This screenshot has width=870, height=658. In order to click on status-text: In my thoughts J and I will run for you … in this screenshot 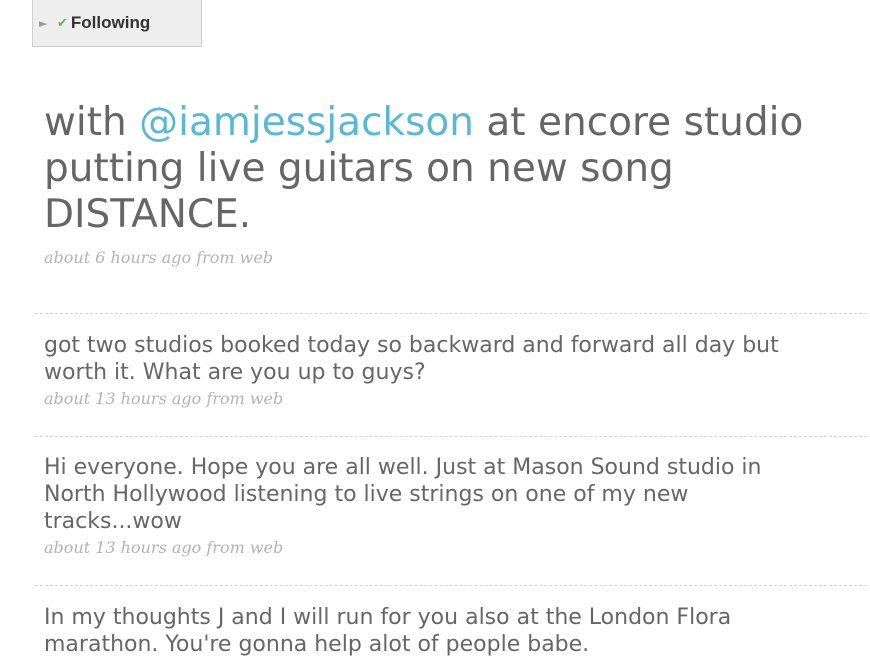, I will do `click(388, 631)`.